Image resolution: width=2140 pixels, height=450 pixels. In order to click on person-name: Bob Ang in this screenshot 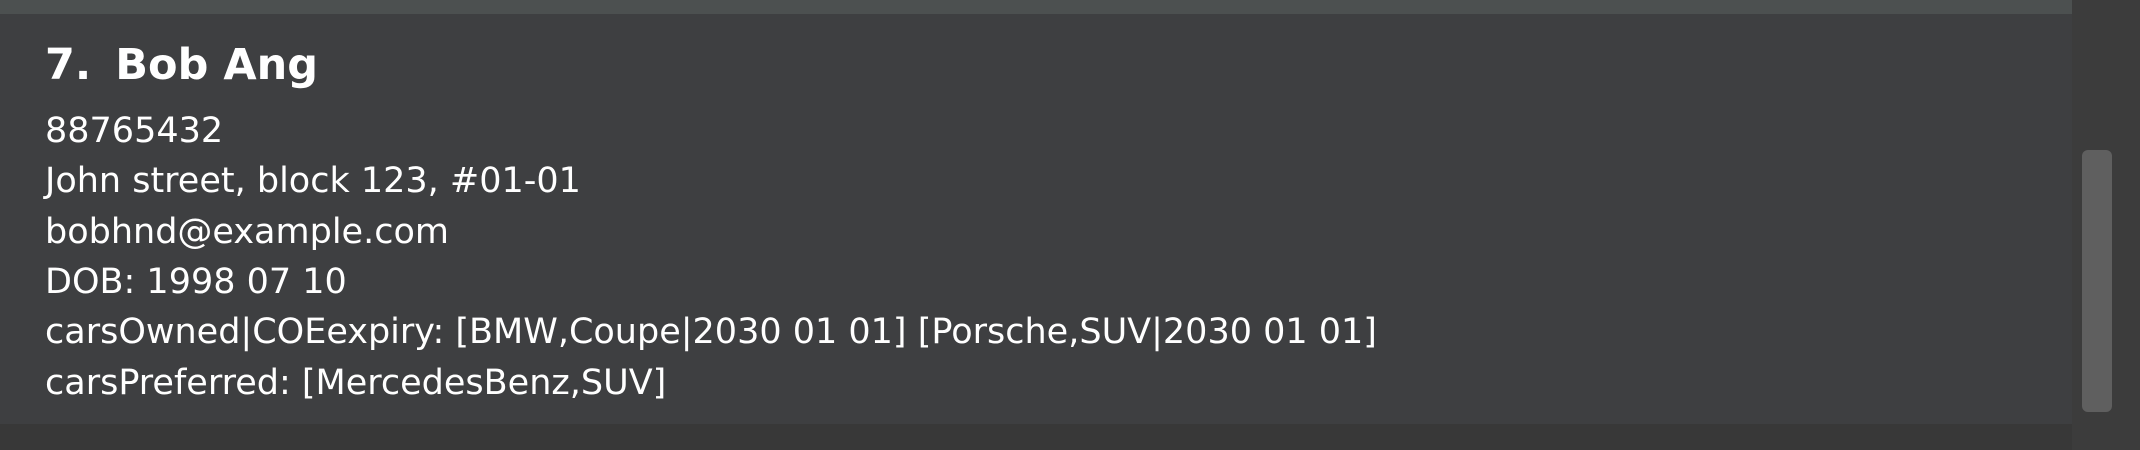, I will do `click(217, 65)`.